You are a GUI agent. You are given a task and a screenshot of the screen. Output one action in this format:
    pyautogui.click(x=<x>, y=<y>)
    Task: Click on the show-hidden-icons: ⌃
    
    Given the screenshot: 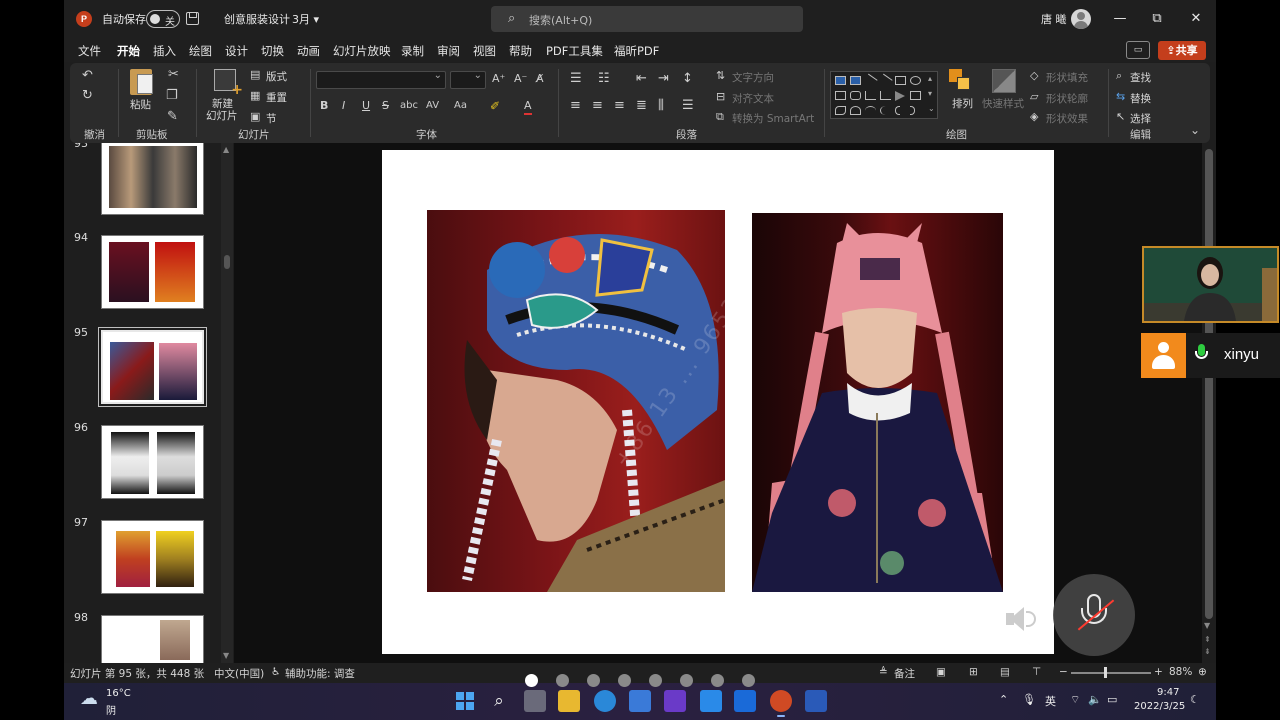 What is the action you would take?
    pyautogui.click(x=1003, y=699)
    